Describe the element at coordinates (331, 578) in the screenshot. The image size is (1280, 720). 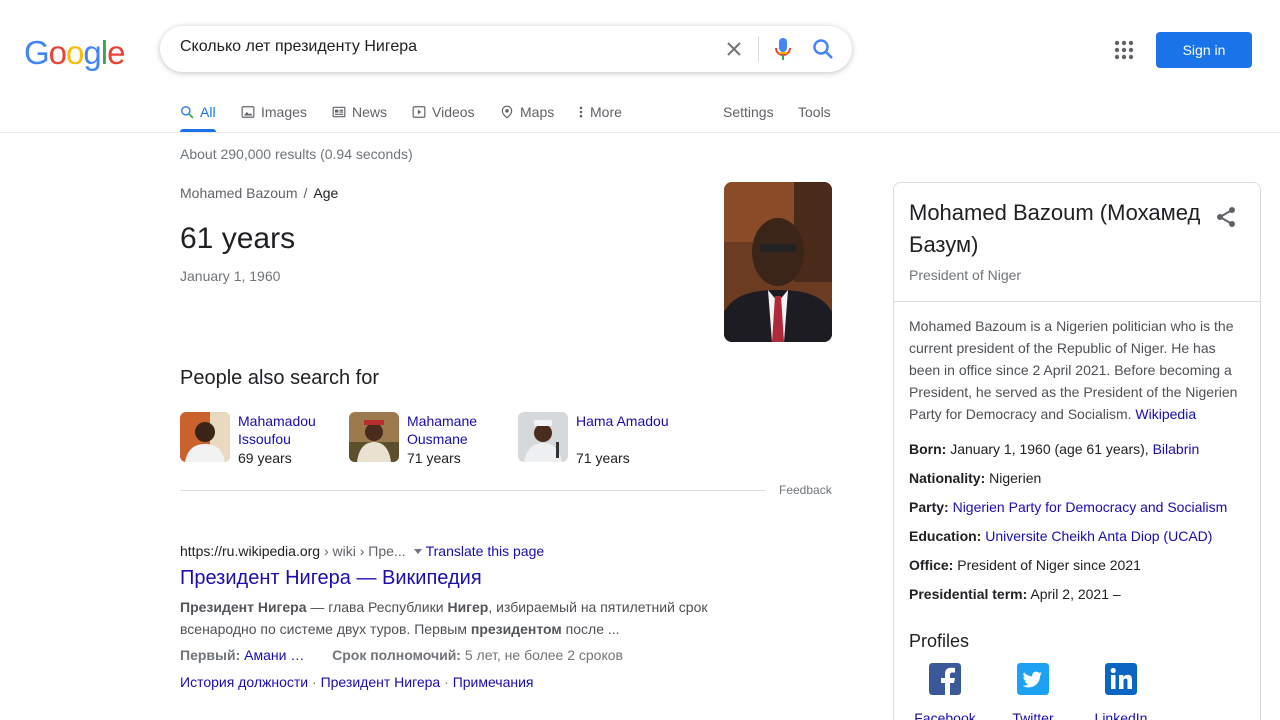
I see `result-title-link: Президент Нигера — Википедия` at that location.